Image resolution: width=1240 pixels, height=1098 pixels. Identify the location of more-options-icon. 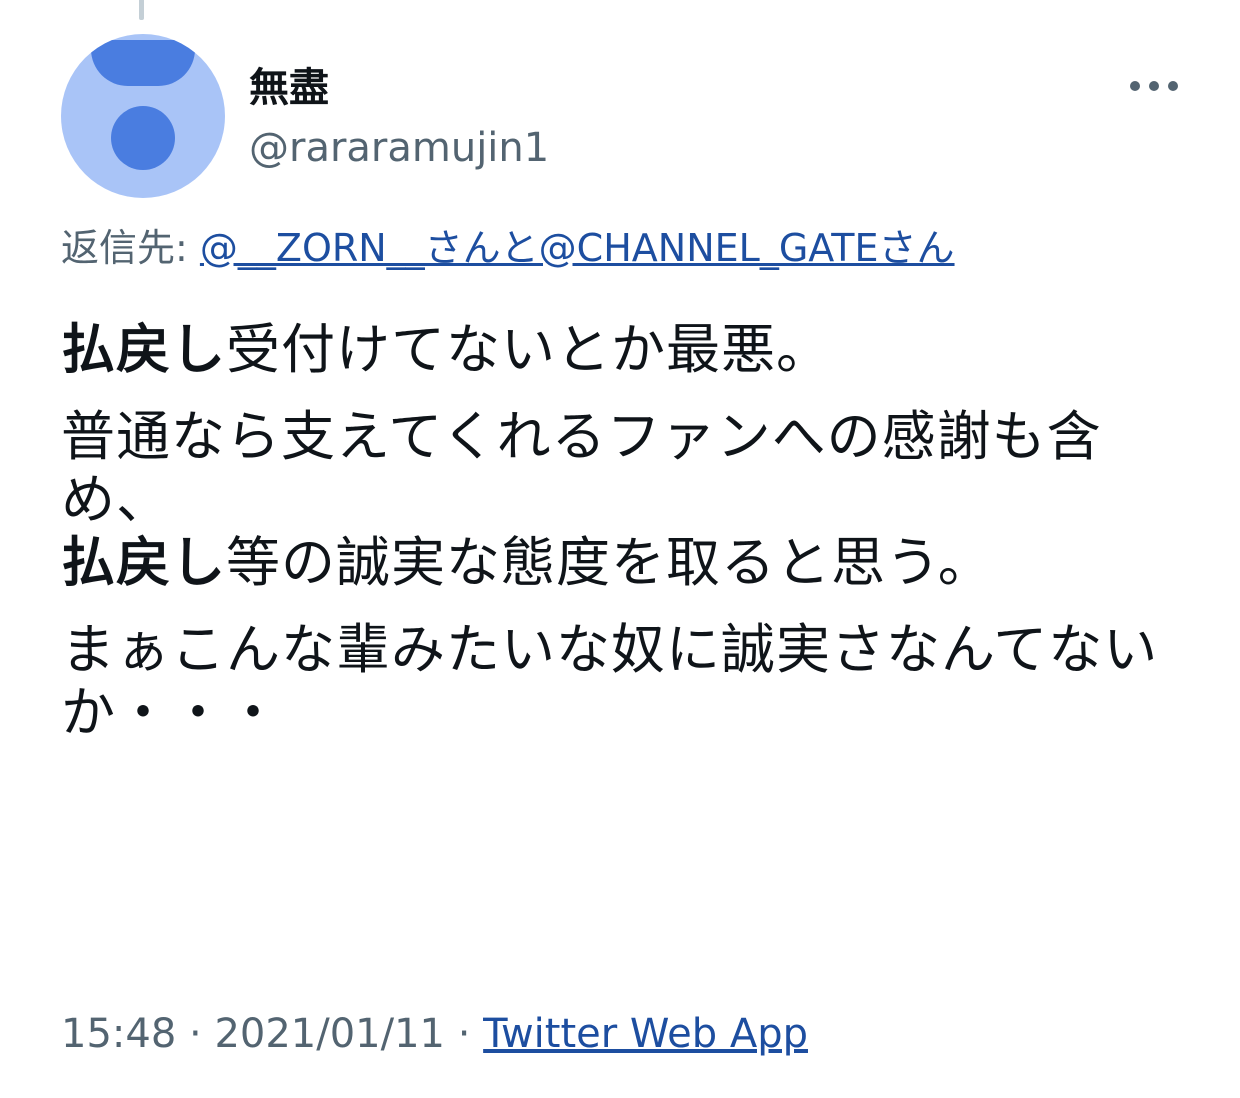
(1154, 86).